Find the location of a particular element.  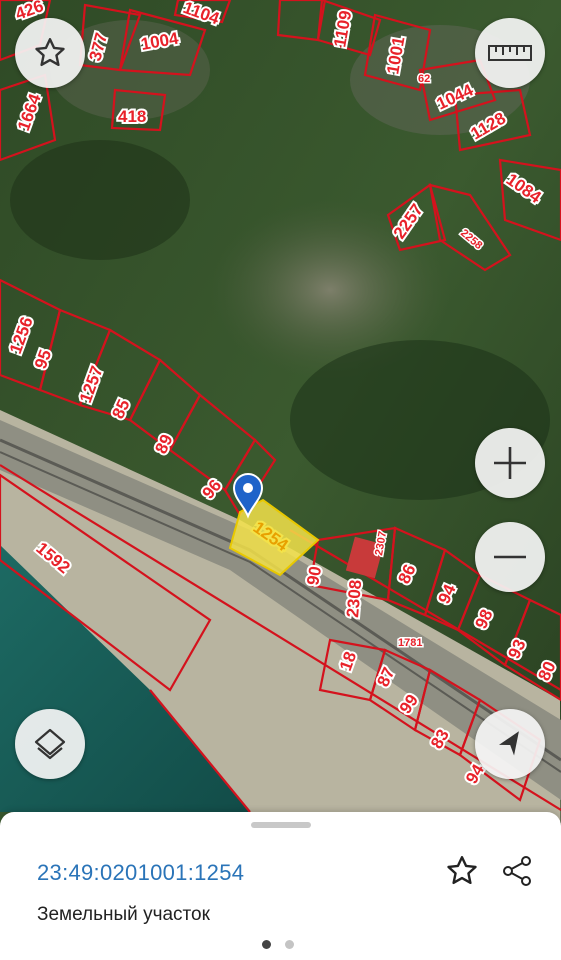

layers-icon is located at coordinates (50, 744).